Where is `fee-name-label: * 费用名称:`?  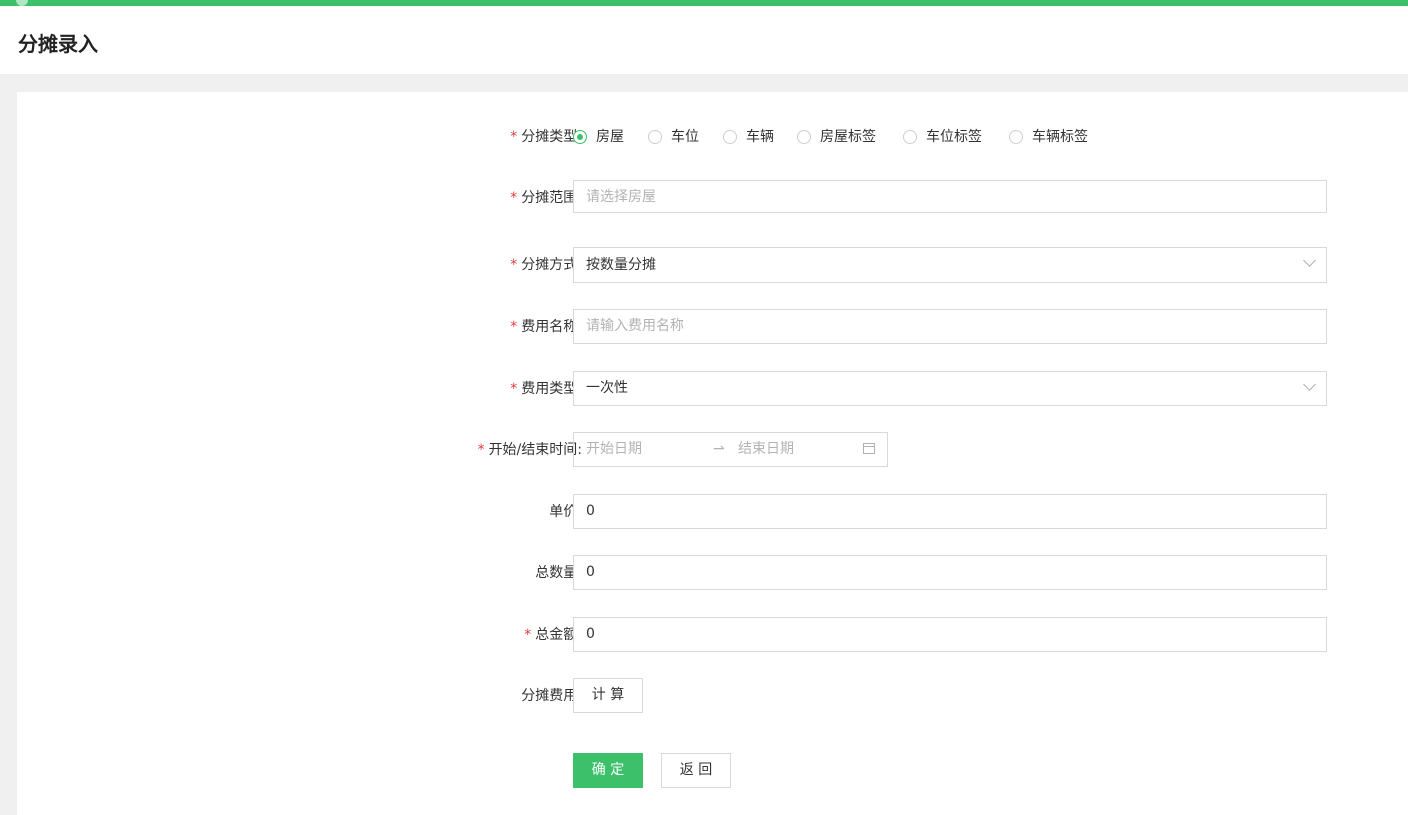 fee-name-label: * 费用名称: is located at coordinates (546, 327).